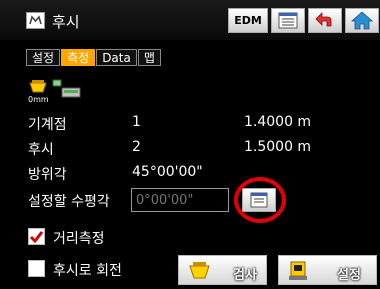 The height and width of the screenshot is (289, 380). What do you see at coordinates (298, 270) in the screenshot?
I see `total-station-icon` at bounding box center [298, 270].